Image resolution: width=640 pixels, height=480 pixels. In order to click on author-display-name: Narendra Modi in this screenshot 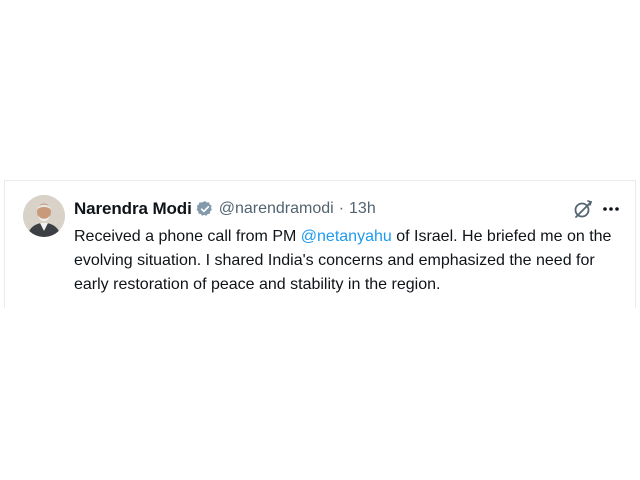, I will do `click(133, 209)`.